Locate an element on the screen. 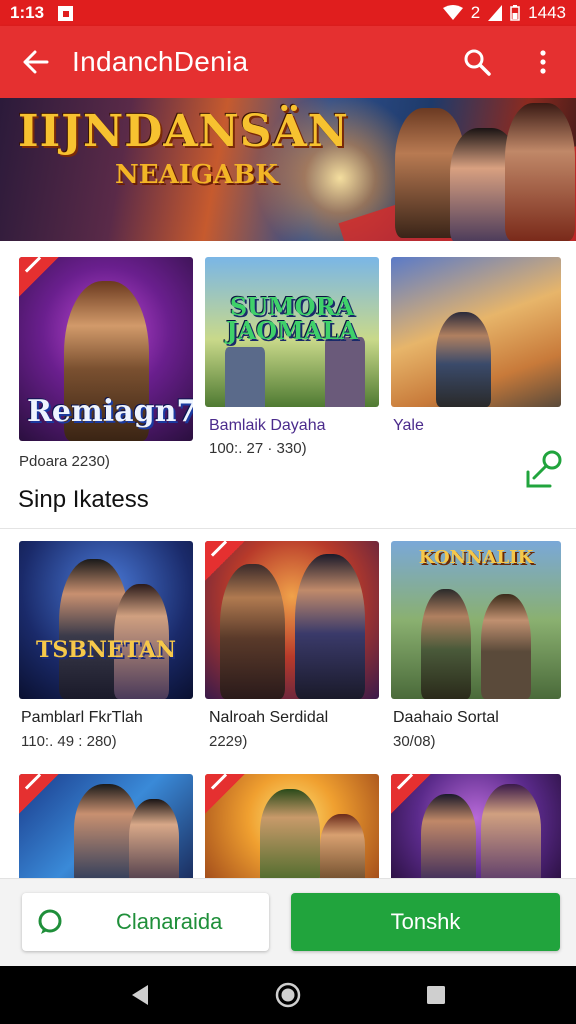 This screenshot has height=1024, width=576. card-subtitle: 100:. 27 · 330) is located at coordinates (258, 448).